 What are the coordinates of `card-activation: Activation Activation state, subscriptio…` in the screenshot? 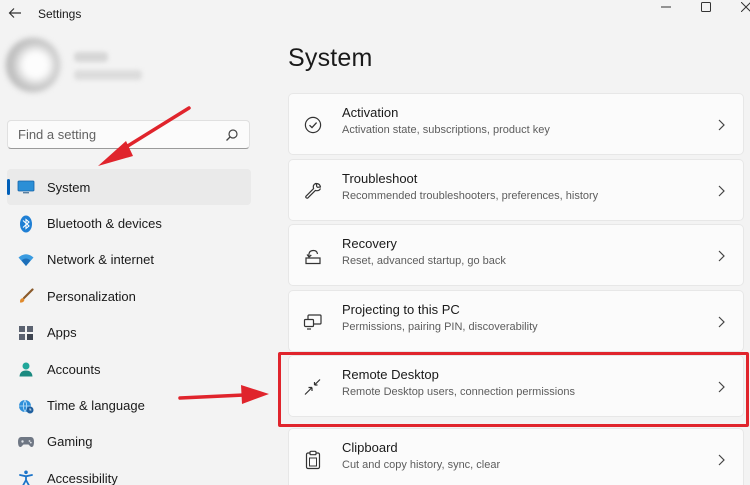 It's located at (516, 124).